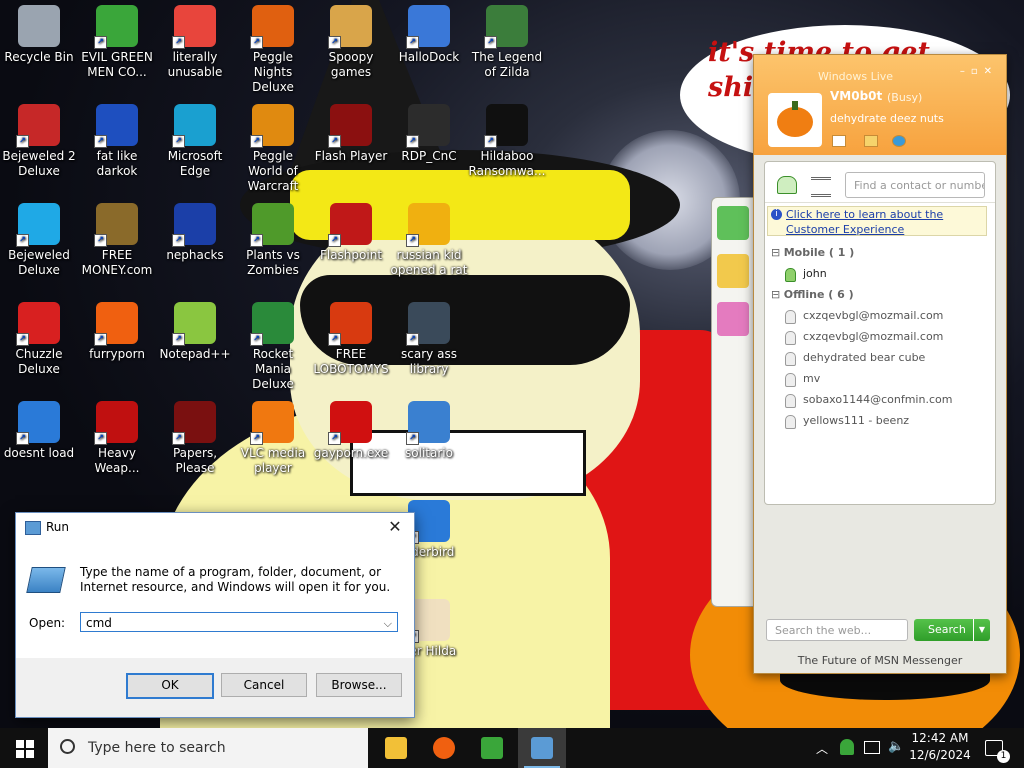  I want to click on search-button: Search ▼, so click(952, 630).